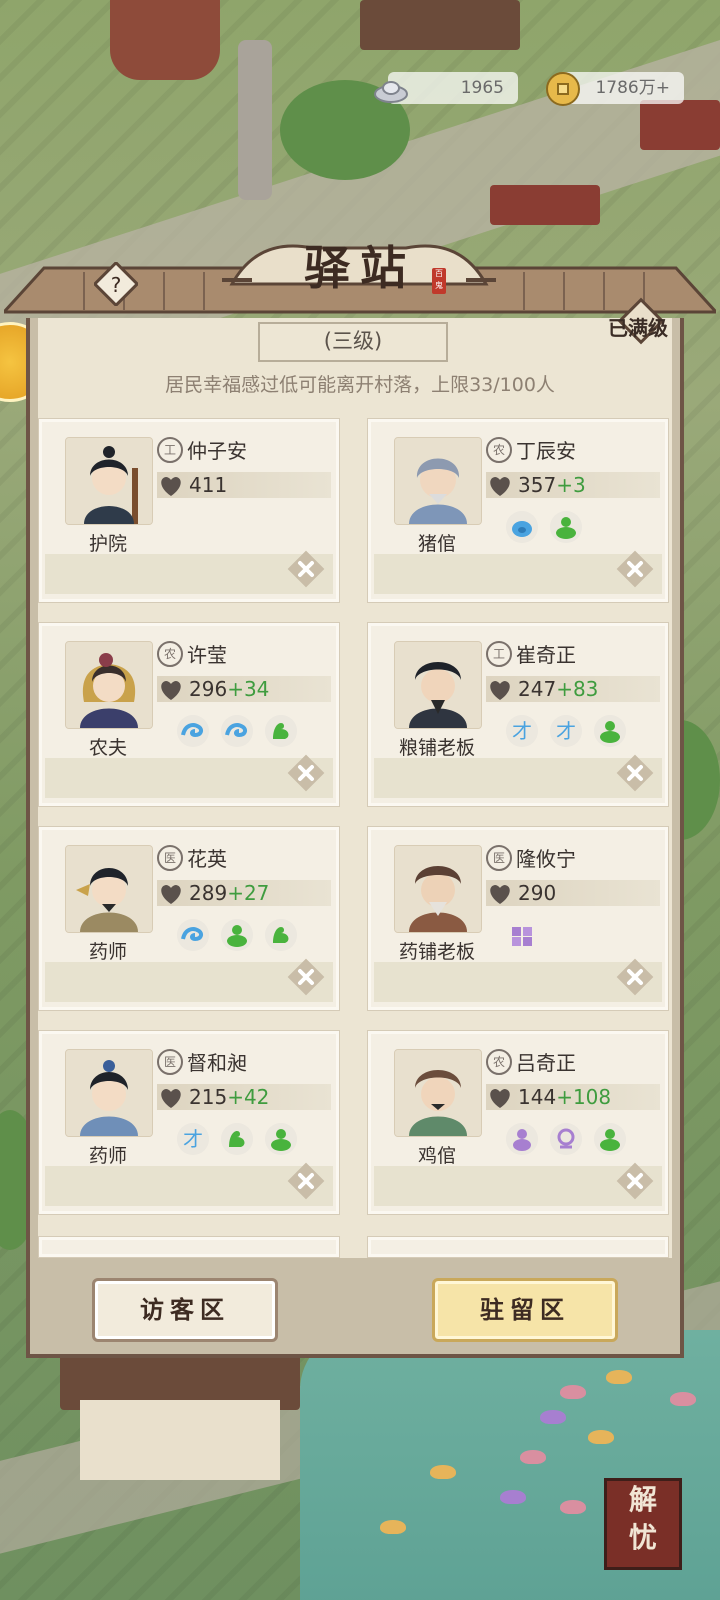 The image size is (720, 1600). Describe the element at coordinates (566, 1139) in the screenshot. I see `purple-ring-icon` at that location.